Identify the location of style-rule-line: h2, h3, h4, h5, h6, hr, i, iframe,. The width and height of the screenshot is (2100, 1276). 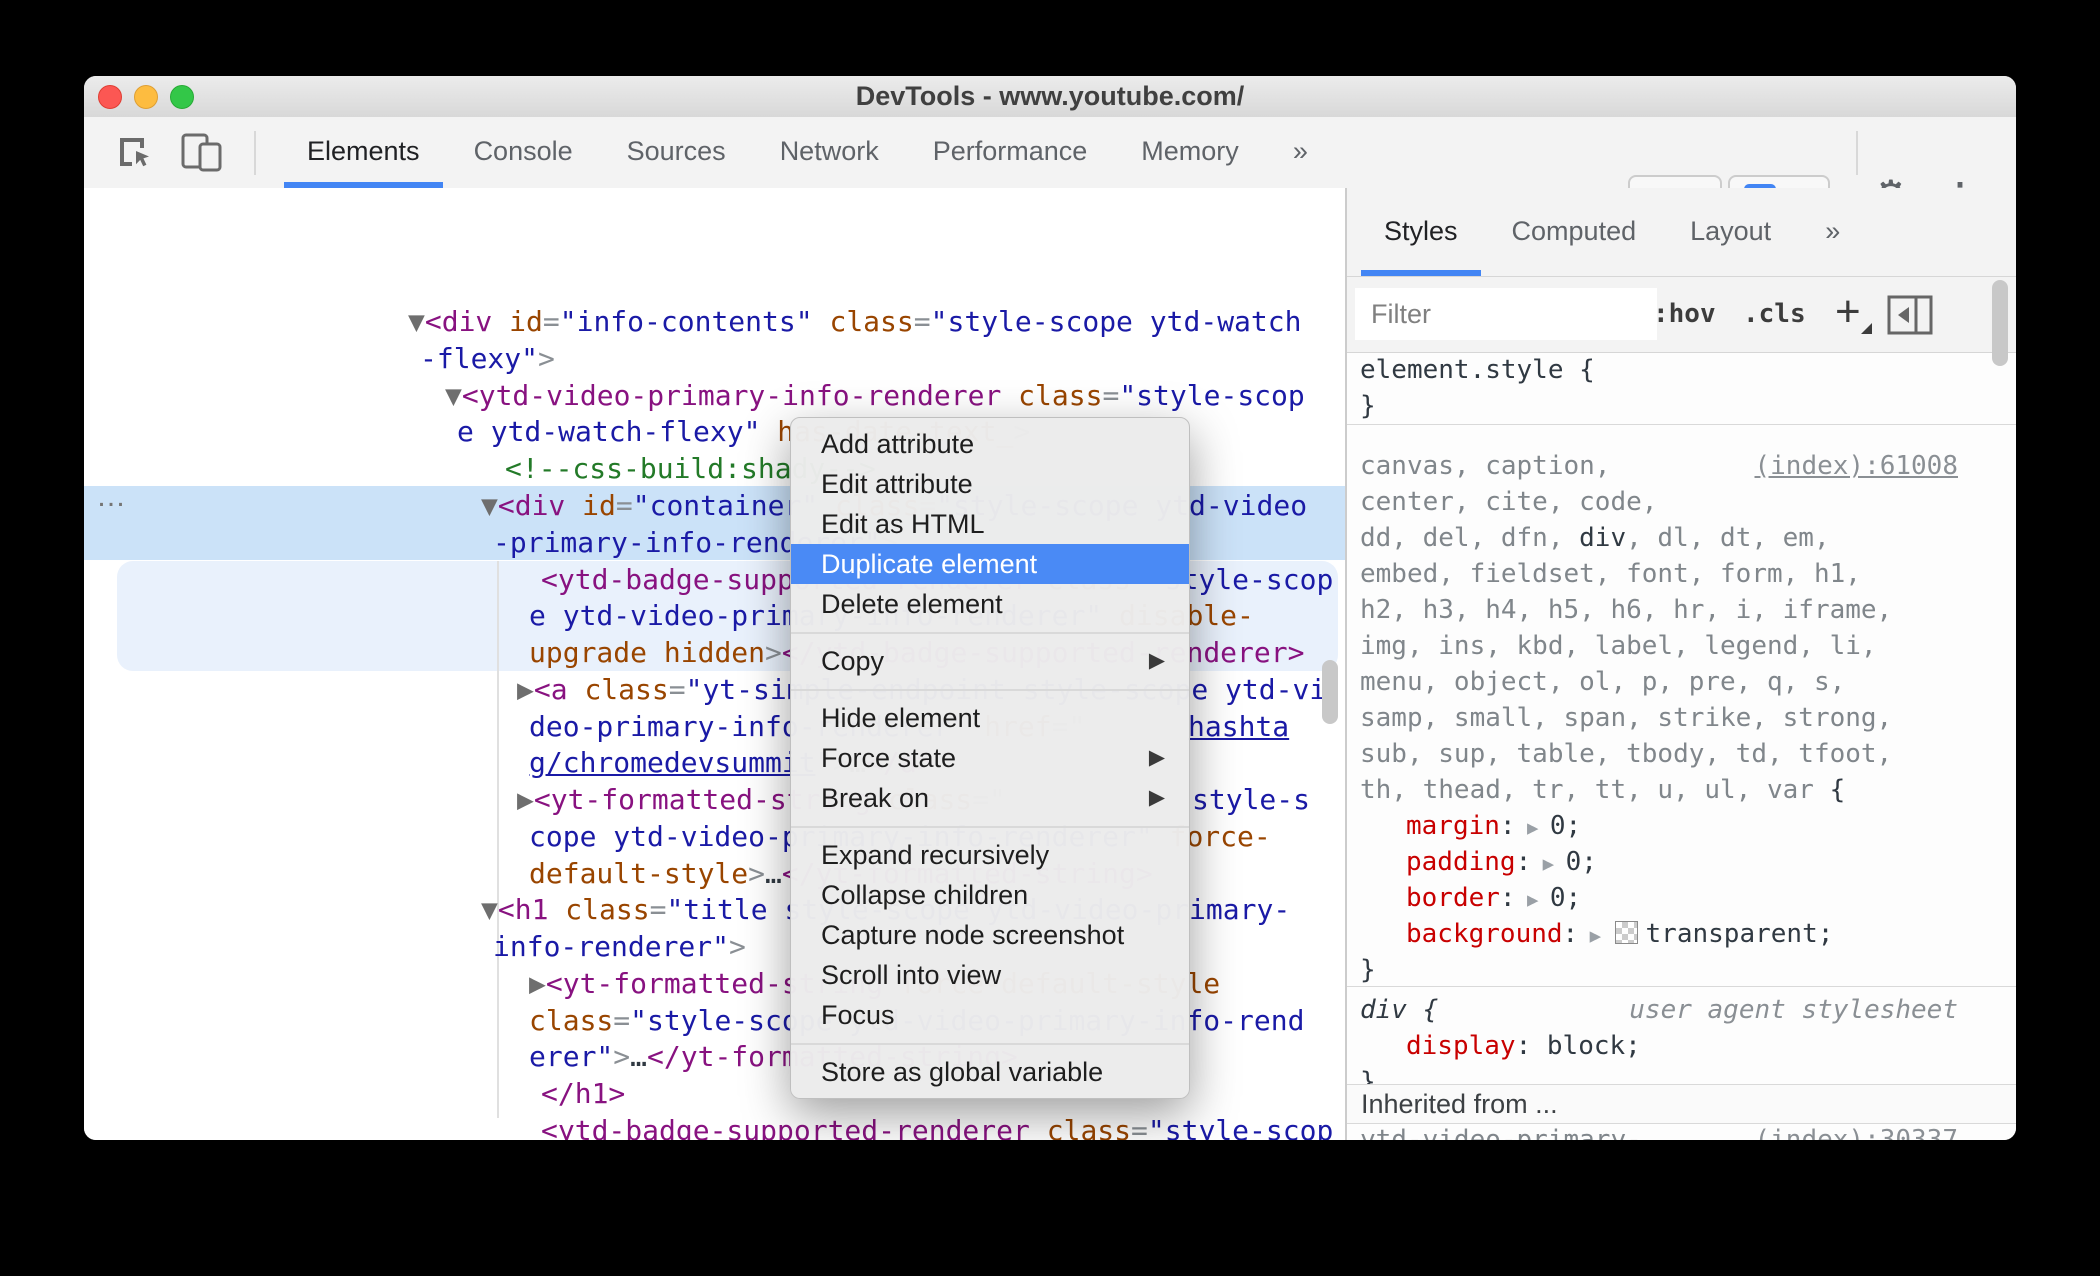
(1681, 610).